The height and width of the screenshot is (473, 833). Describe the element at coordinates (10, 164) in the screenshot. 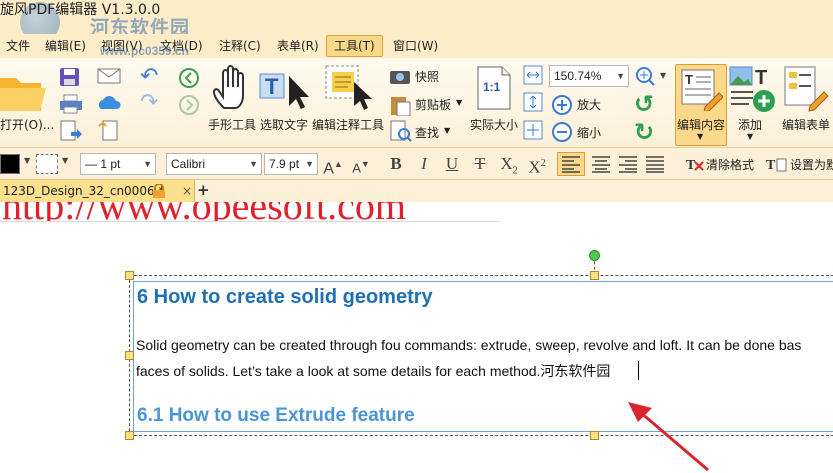

I see `color-swatch` at that location.